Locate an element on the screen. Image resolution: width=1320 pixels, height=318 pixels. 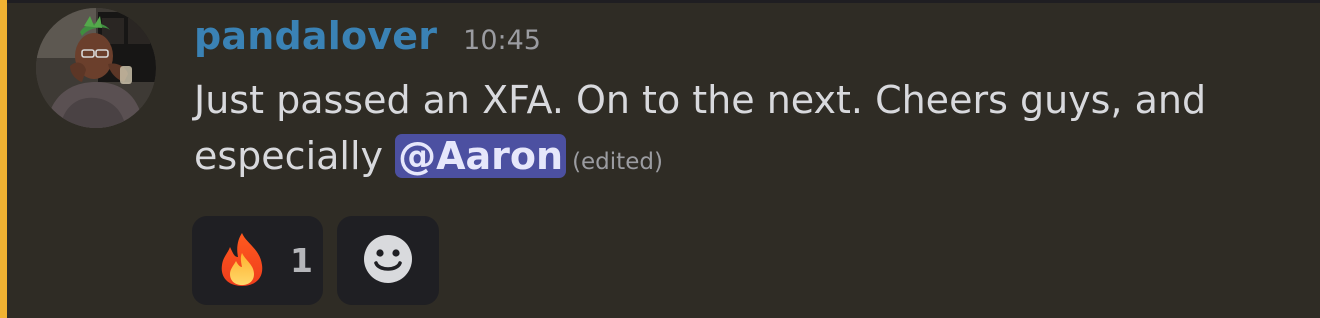
message-header: pandalover 10:45 is located at coordinates (367, 41).